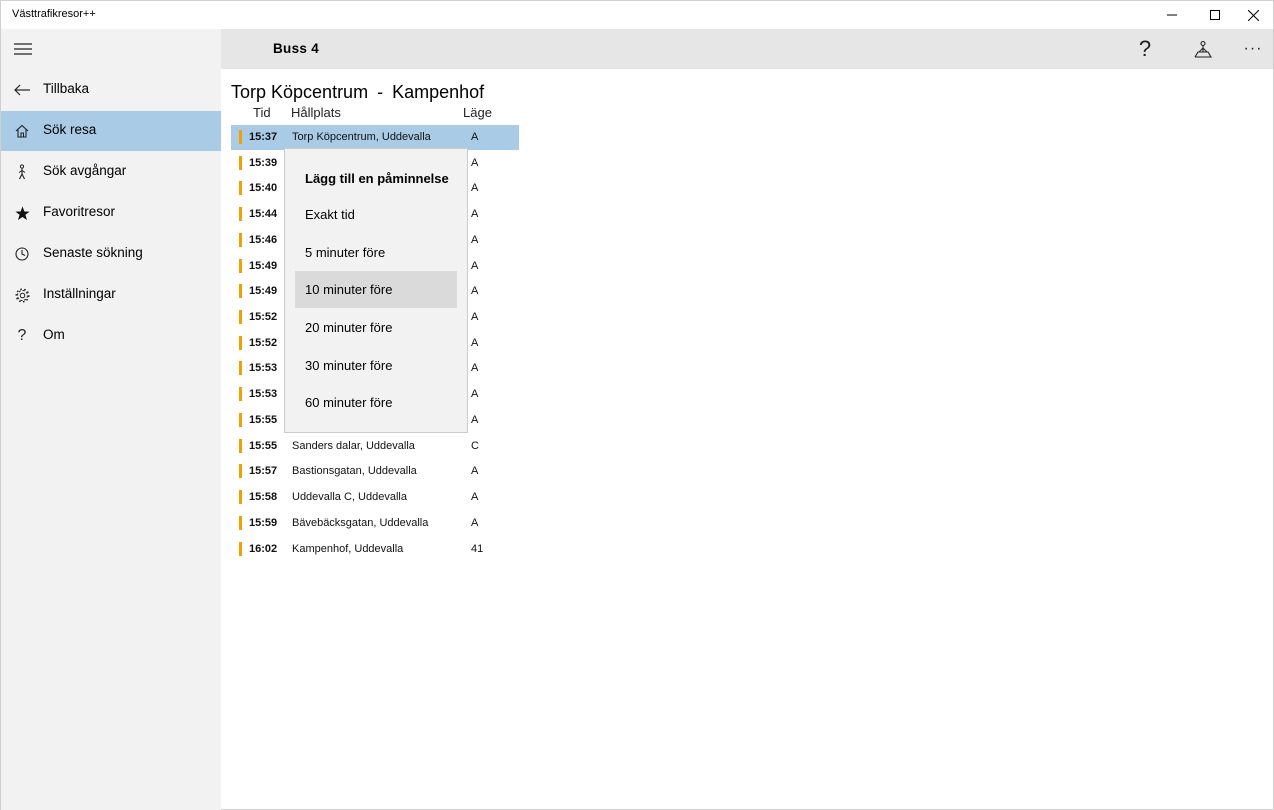 Image resolution: width=1274 pixels, height=810 pixels. I want to click on table-row: 15:37 Torp Köpcentrum, Uddevalla A, so click(375, 137).